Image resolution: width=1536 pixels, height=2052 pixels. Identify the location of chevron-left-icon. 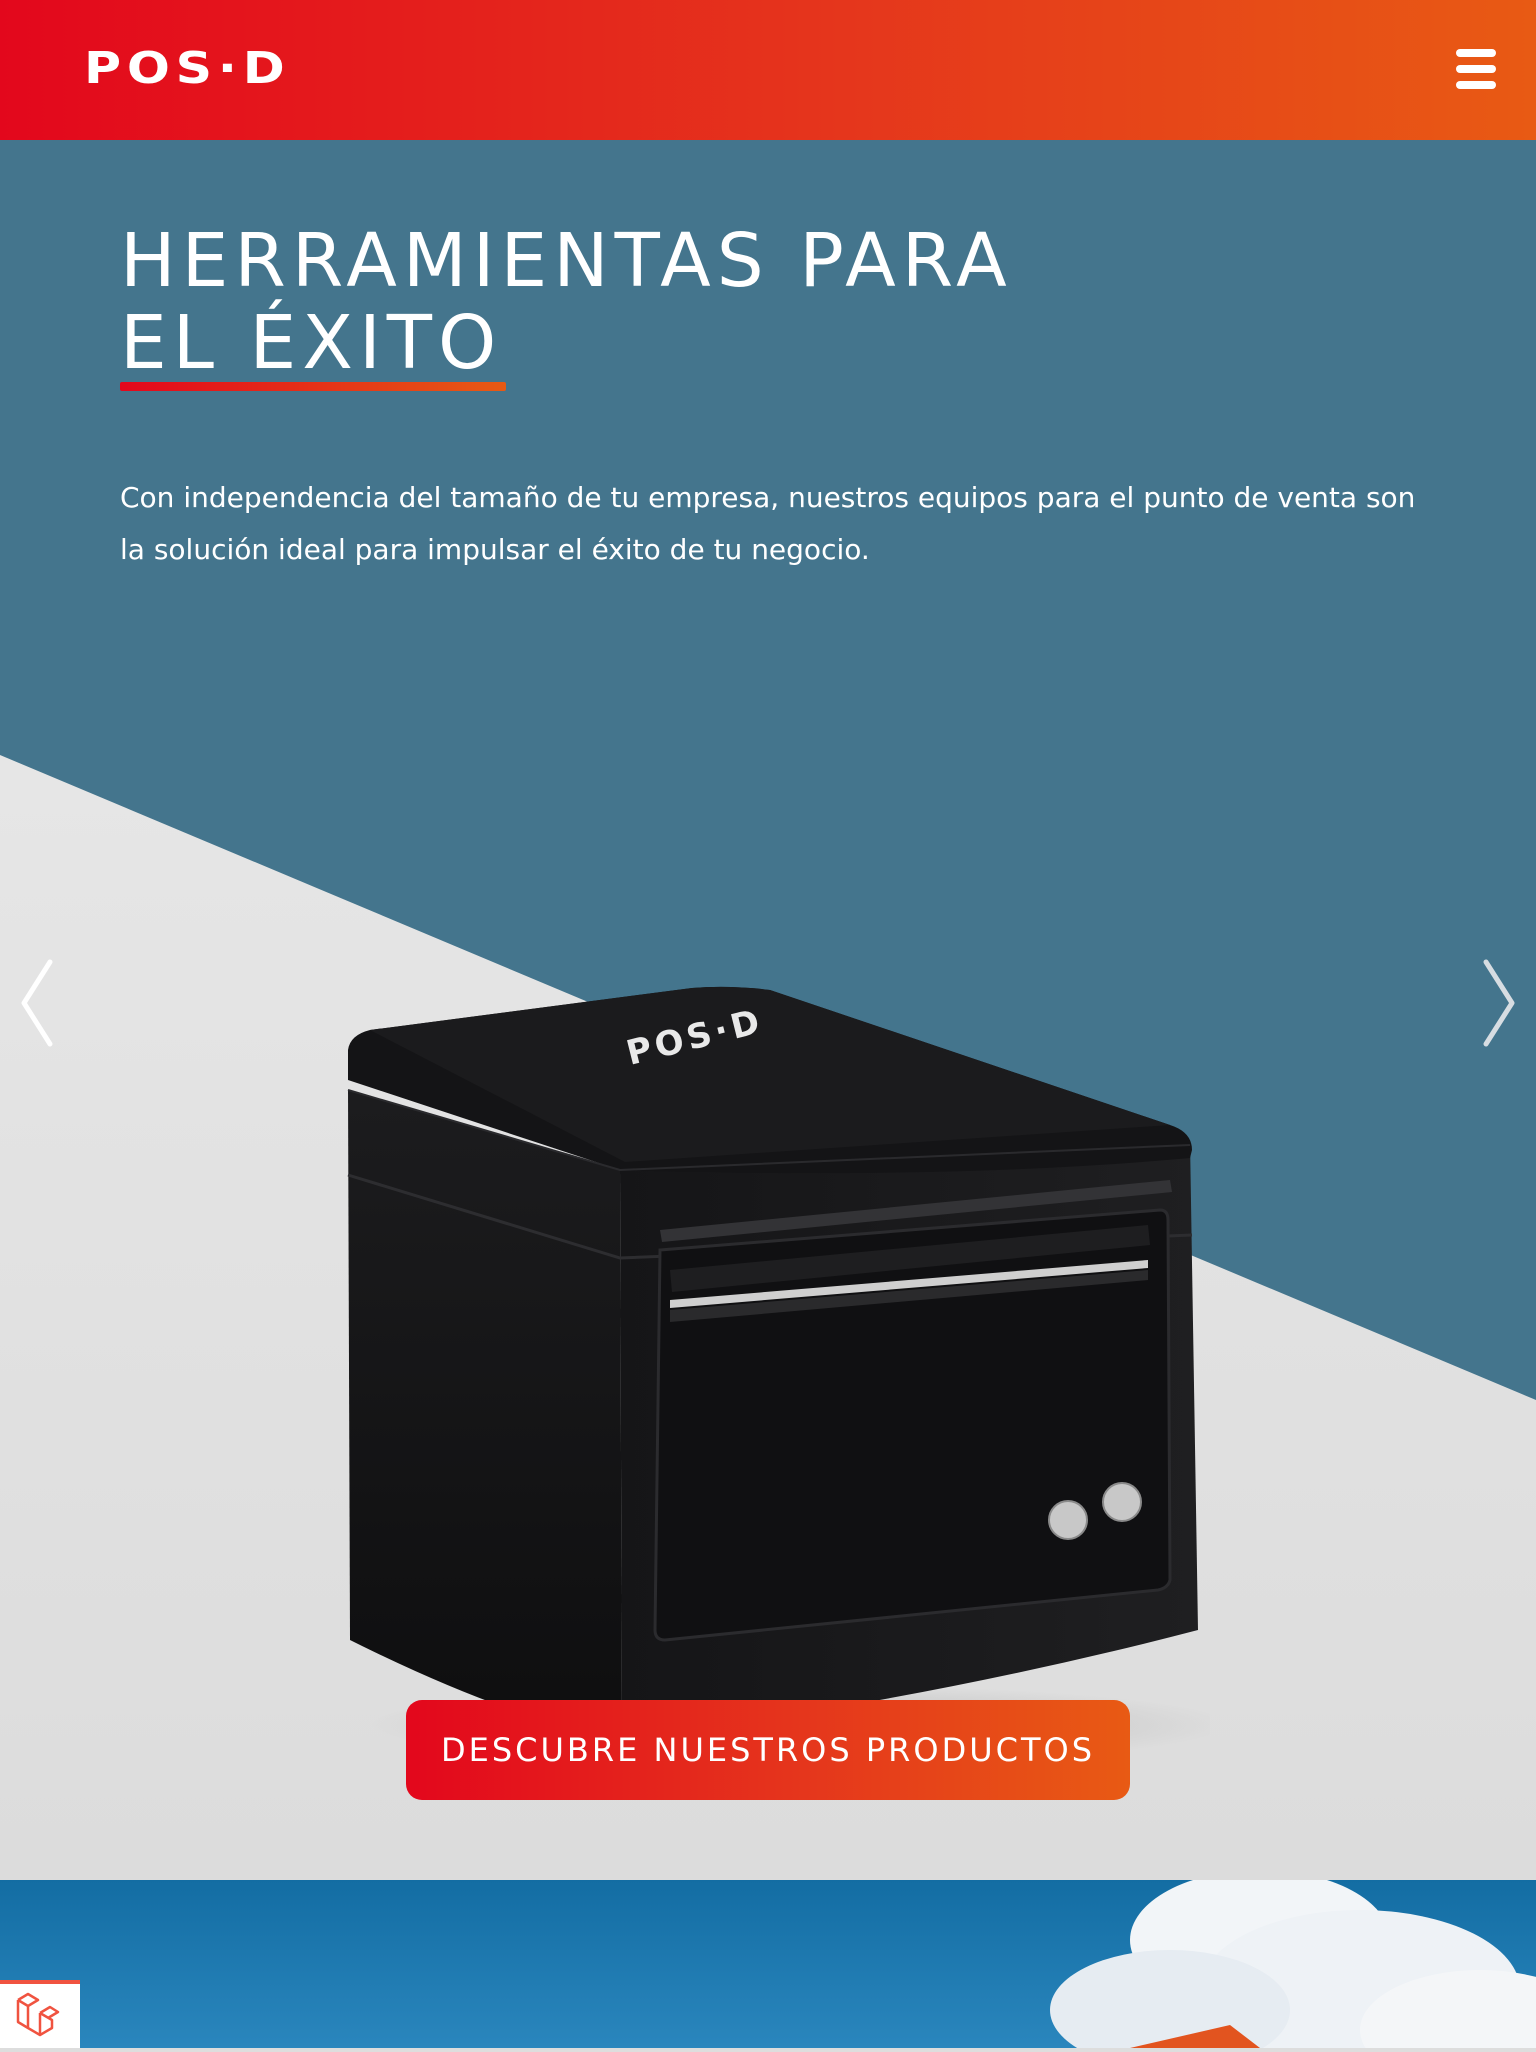
(39, 1003).